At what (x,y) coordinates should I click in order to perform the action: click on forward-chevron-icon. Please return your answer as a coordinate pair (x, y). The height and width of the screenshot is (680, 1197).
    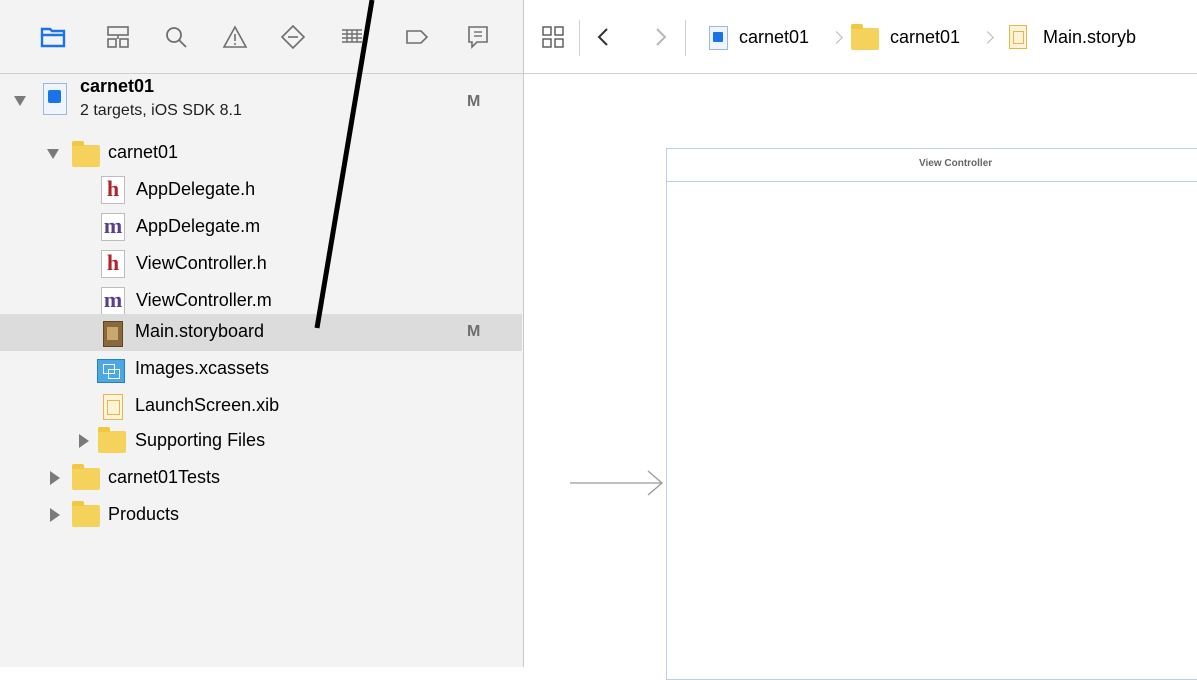
    Looking at the image, I should click on (661, 37).